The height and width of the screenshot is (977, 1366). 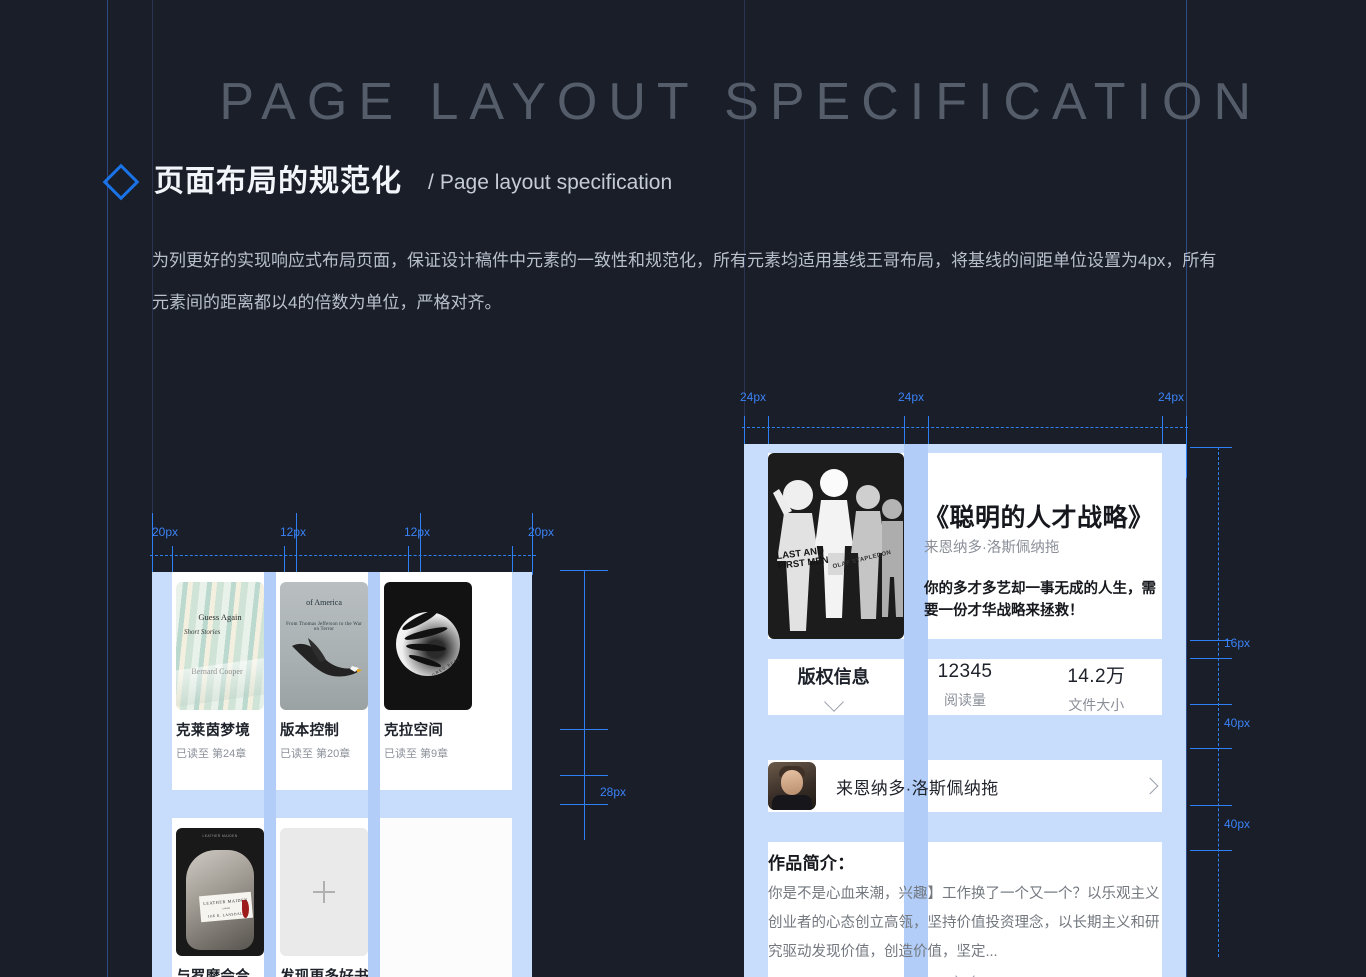 What do you see at coordinates (446, 897) in the screenshot?
I see `lp-white-col3-row2` at bounding box center [446, 897].